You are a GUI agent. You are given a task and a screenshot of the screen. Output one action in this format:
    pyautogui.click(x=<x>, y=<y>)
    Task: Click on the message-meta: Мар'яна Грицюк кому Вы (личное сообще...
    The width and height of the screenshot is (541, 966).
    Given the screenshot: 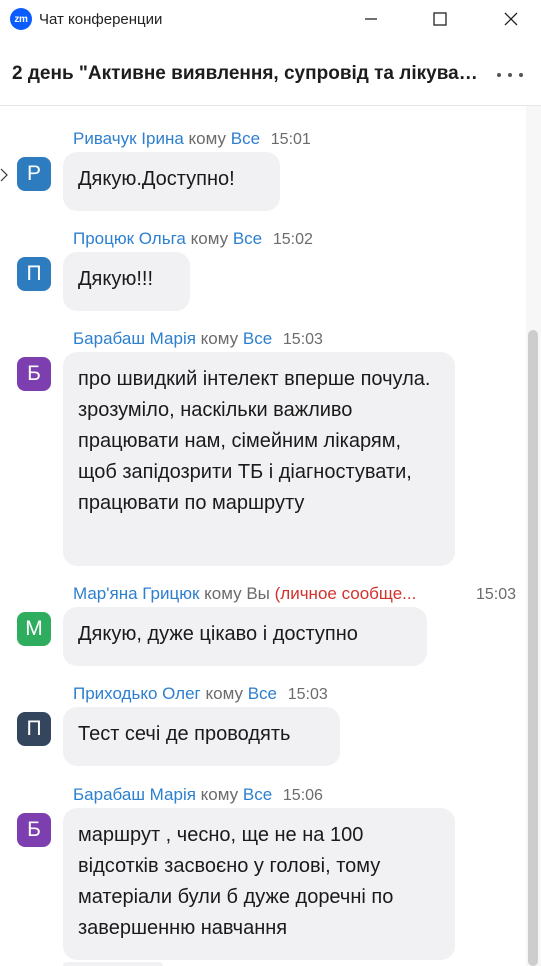 What is the action you would take?
    pyautogui.click(x=298, y=595)
    